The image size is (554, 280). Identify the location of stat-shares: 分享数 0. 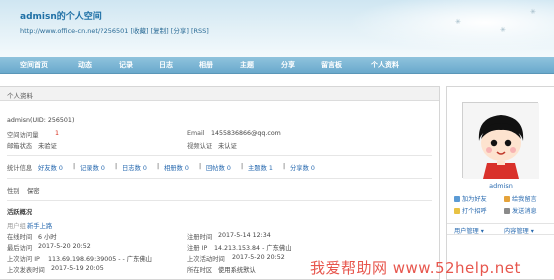
(302, 167).